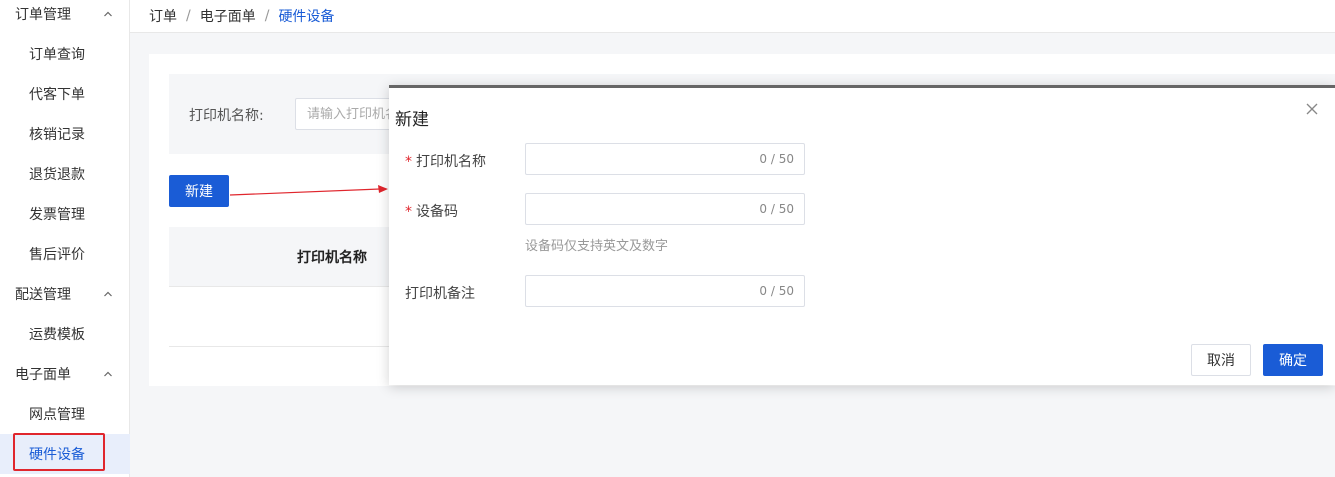 This screenshot has width=1335, height=477. Describe the element at coordinates (43, 295) in the screenshot. I see `sidebar-group-label: 配送管理` at that location.